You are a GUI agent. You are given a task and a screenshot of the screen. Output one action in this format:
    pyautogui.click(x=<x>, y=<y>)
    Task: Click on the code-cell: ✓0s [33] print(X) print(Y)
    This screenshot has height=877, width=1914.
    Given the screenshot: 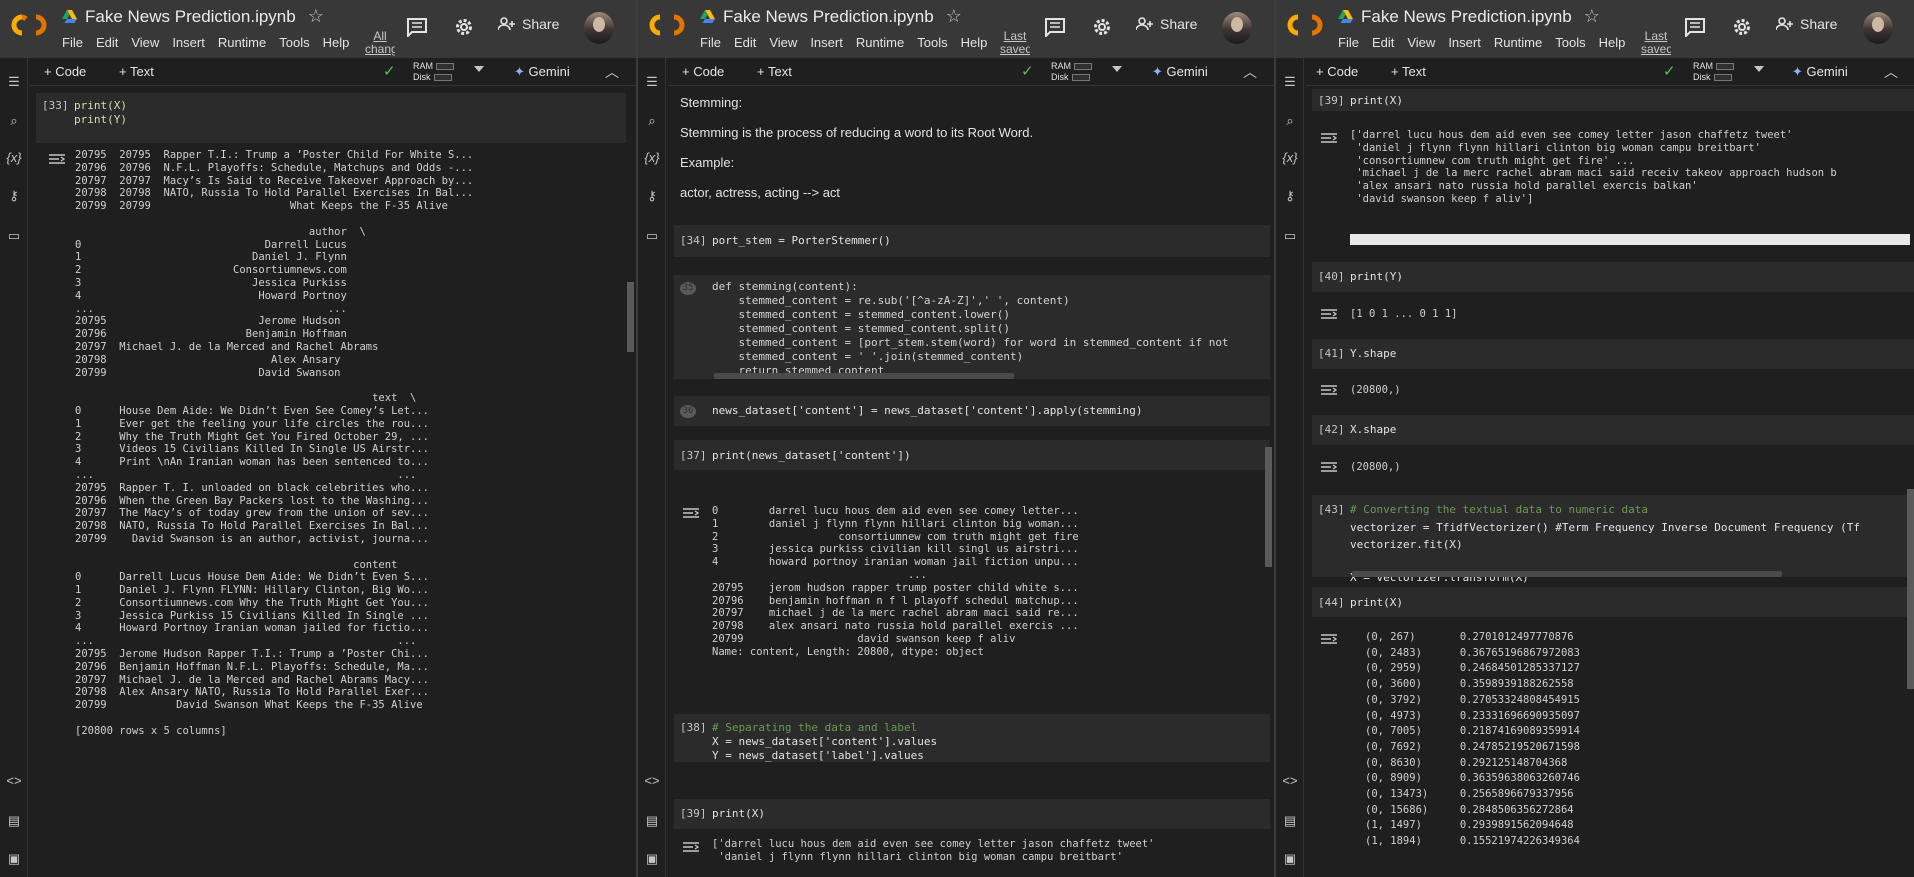 What is the action you would take?
    pyautogui.click(x=331, y=118)
    